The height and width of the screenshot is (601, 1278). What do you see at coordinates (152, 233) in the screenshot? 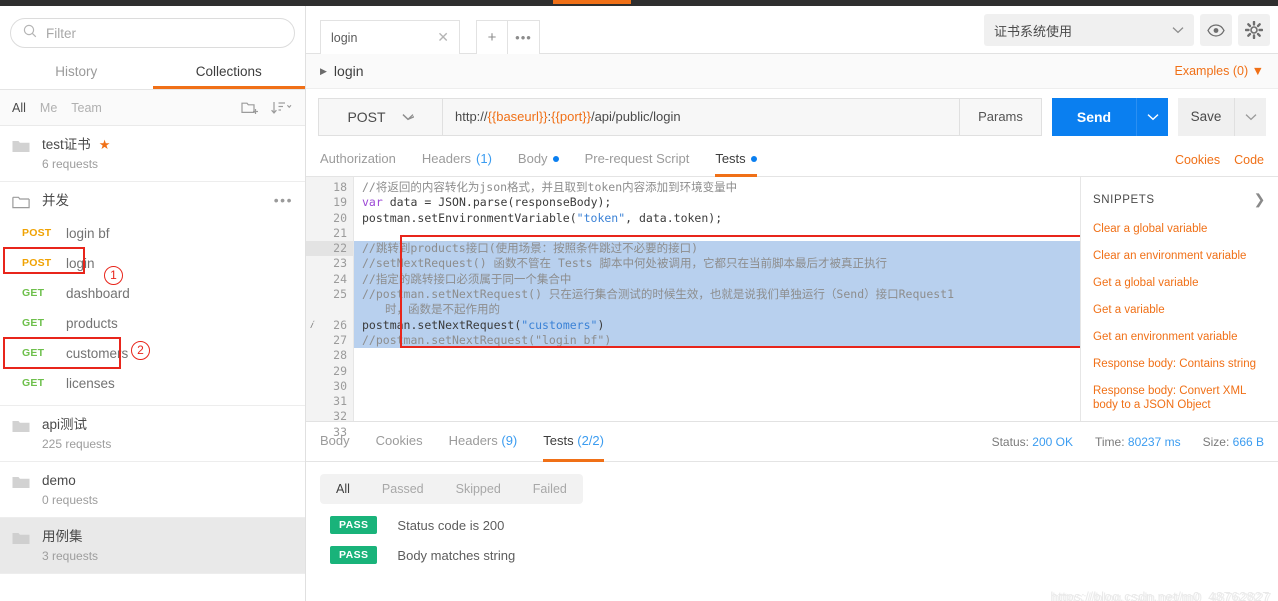
I see `request-item-login-bf: POST login bf` at bounding box center [152, 233].